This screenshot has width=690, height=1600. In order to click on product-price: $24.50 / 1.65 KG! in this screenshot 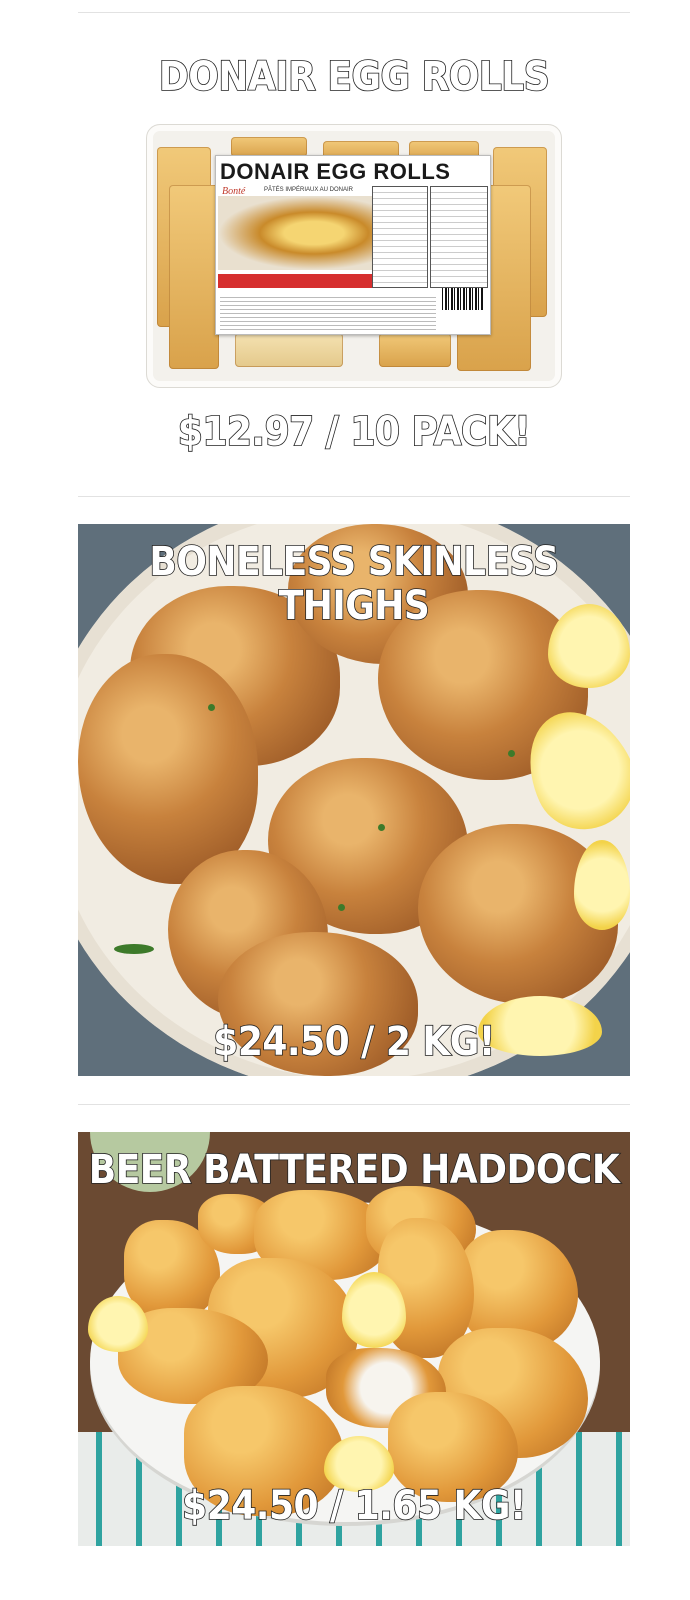, I will do `click(354, 1506)`.